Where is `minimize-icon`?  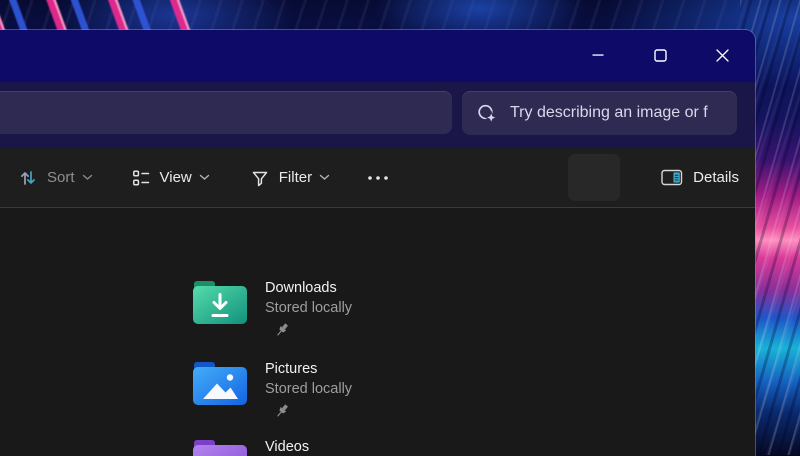
minimize-icon is located at coordinates (598, 55).